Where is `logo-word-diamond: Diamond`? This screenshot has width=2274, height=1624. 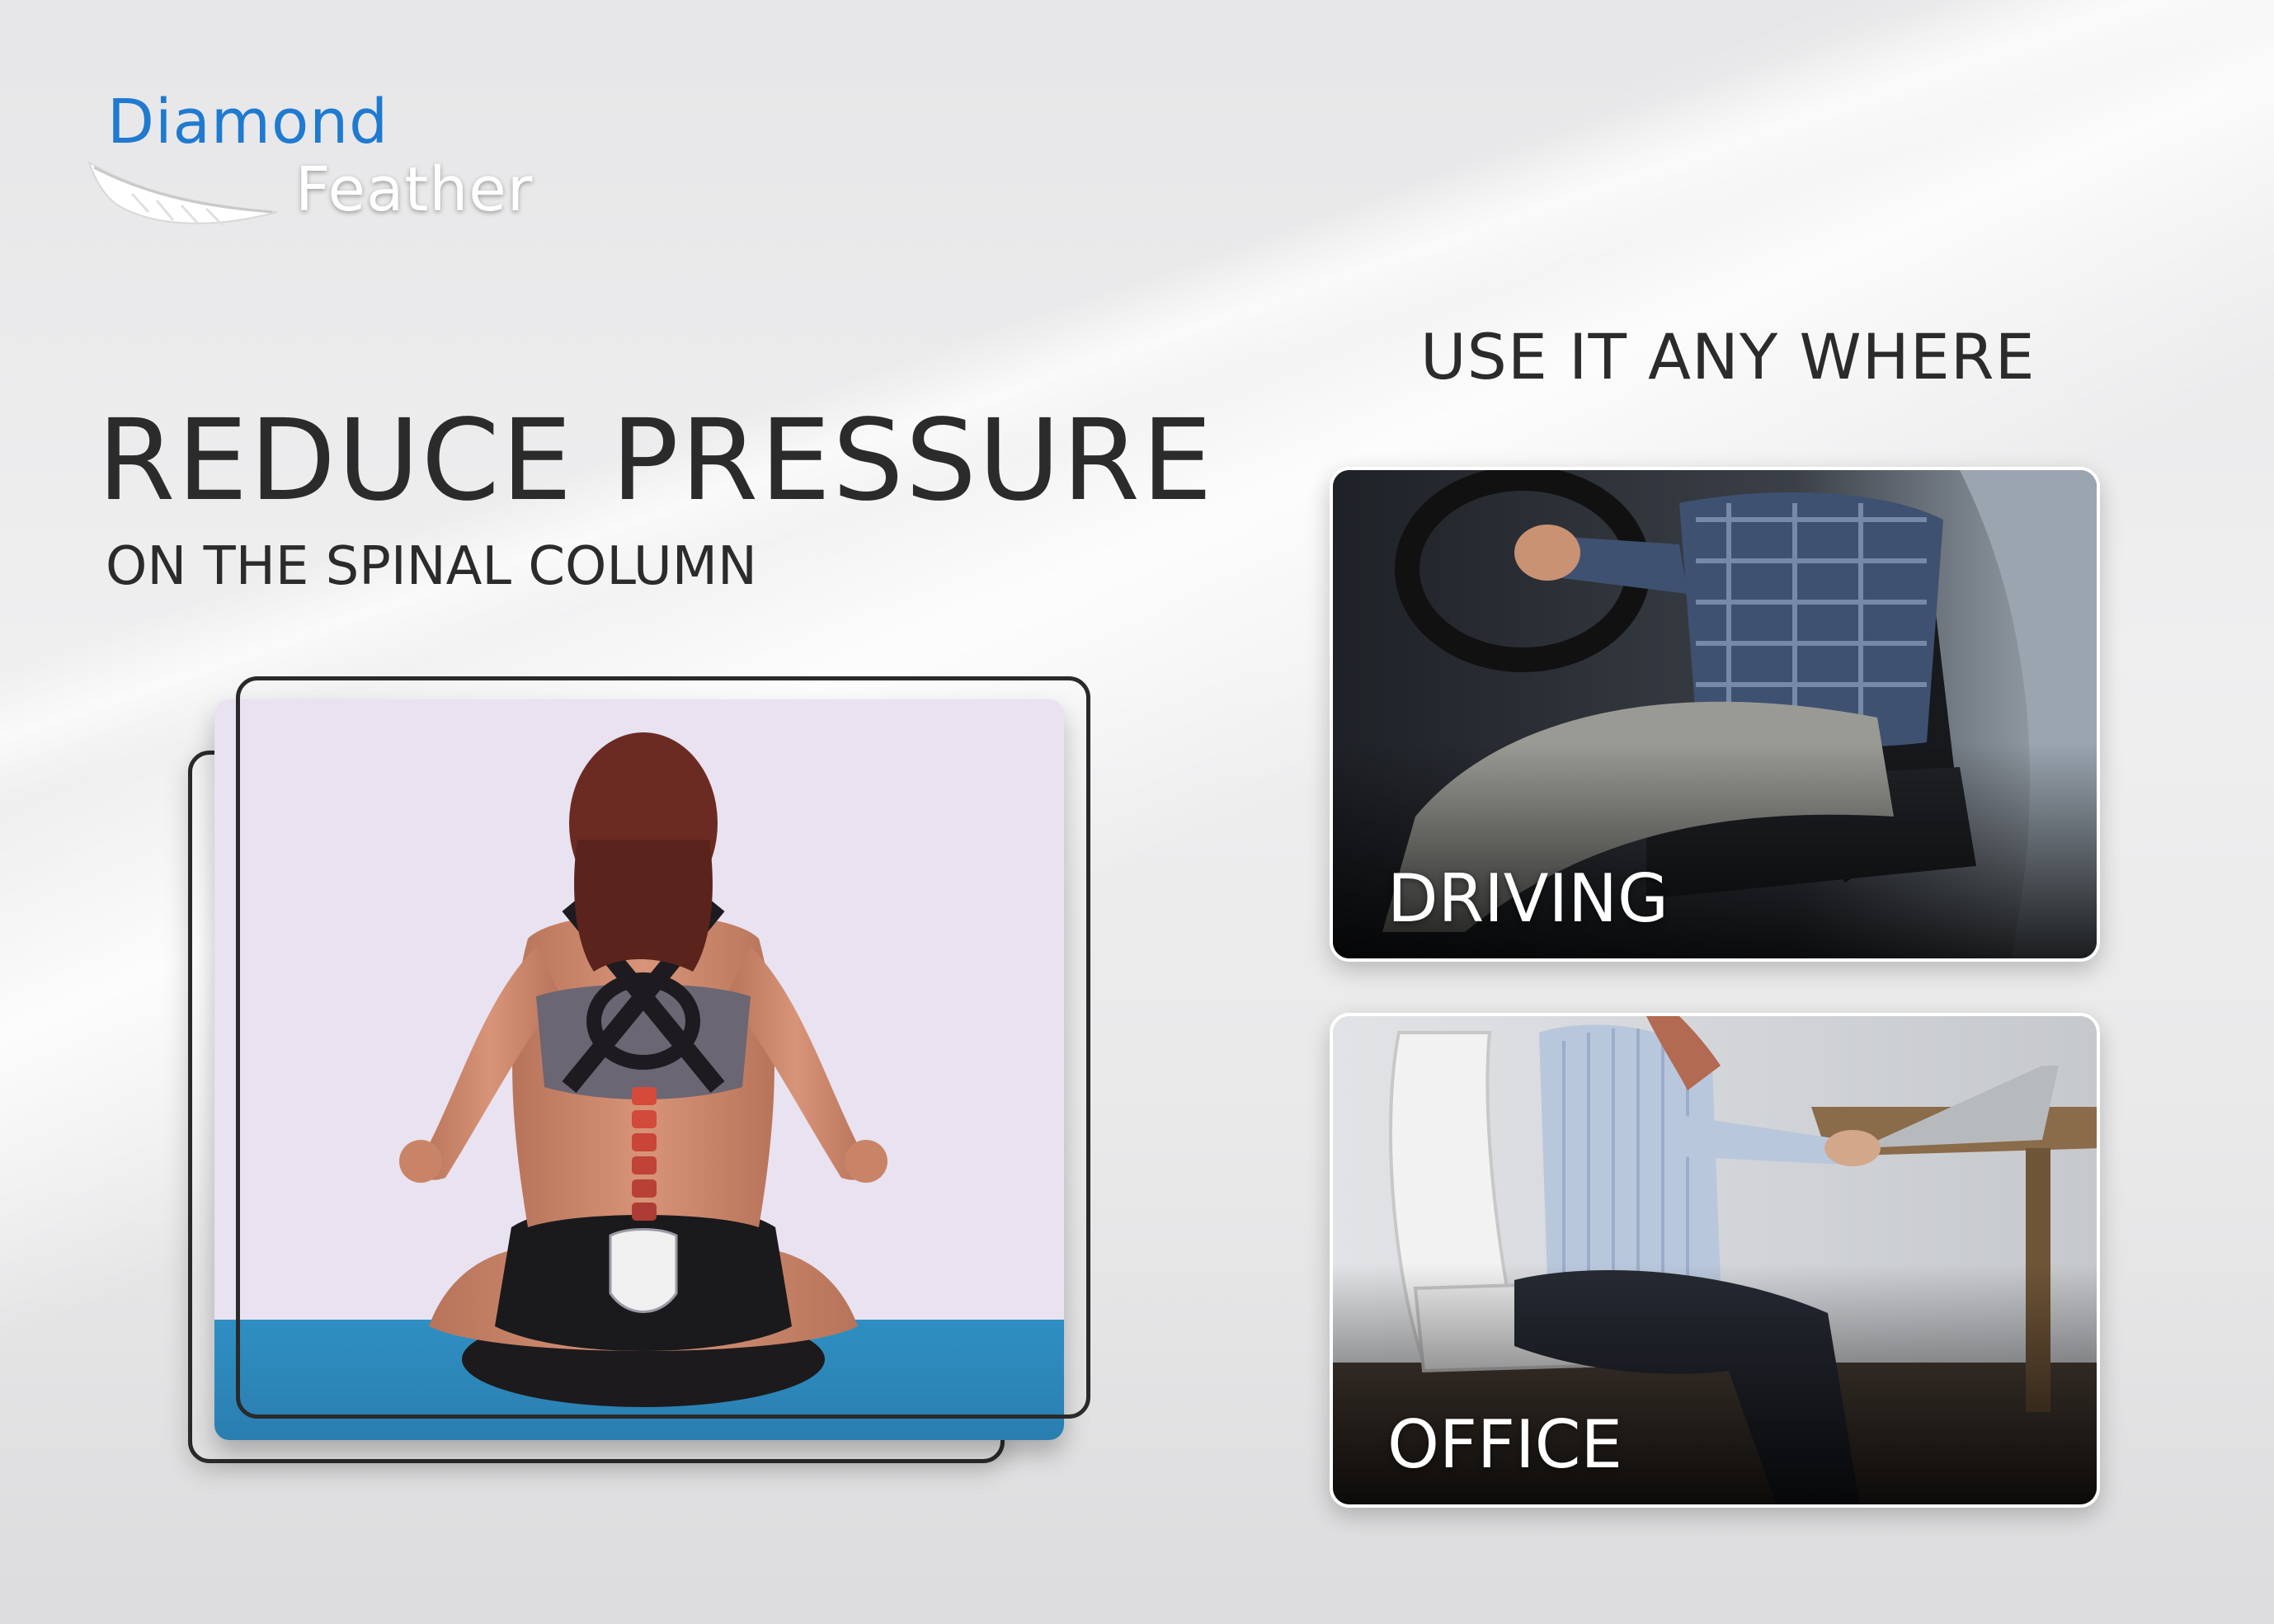
logo-word-diamond: Diamond is located at coordinates (248, 123).